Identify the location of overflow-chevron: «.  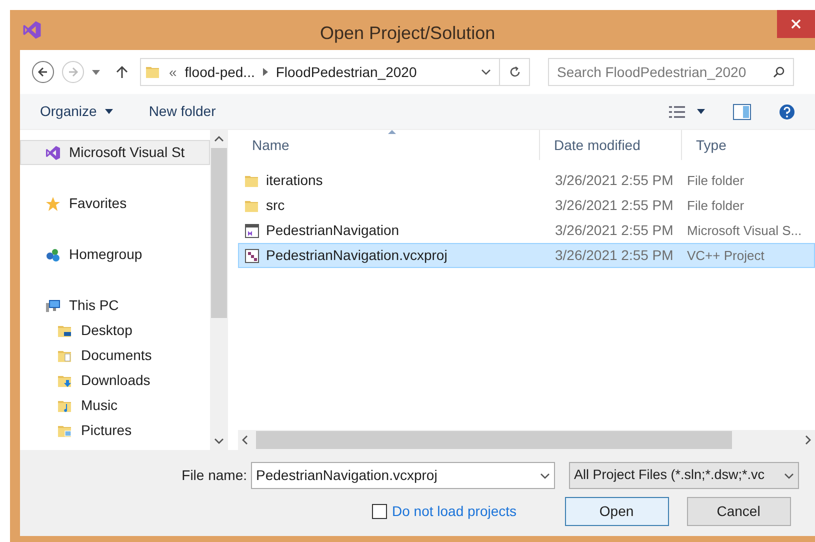
(173, 72).